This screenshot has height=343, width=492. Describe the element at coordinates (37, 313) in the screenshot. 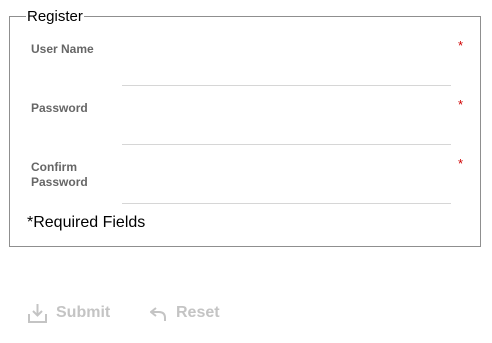

I see `download-icon` at that location.